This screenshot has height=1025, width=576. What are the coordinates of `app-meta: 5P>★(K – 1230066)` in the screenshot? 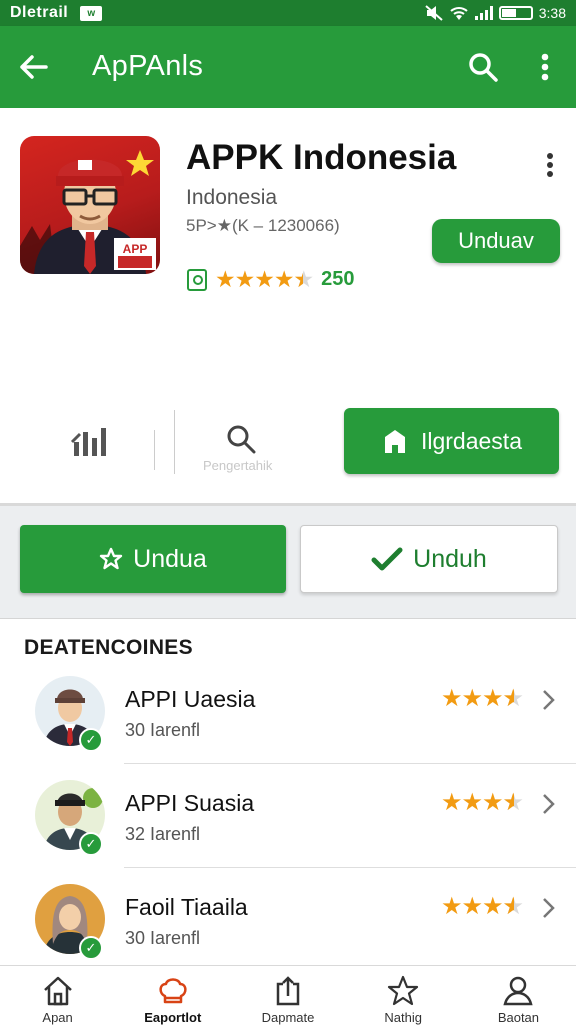 It's located at (263, 225).